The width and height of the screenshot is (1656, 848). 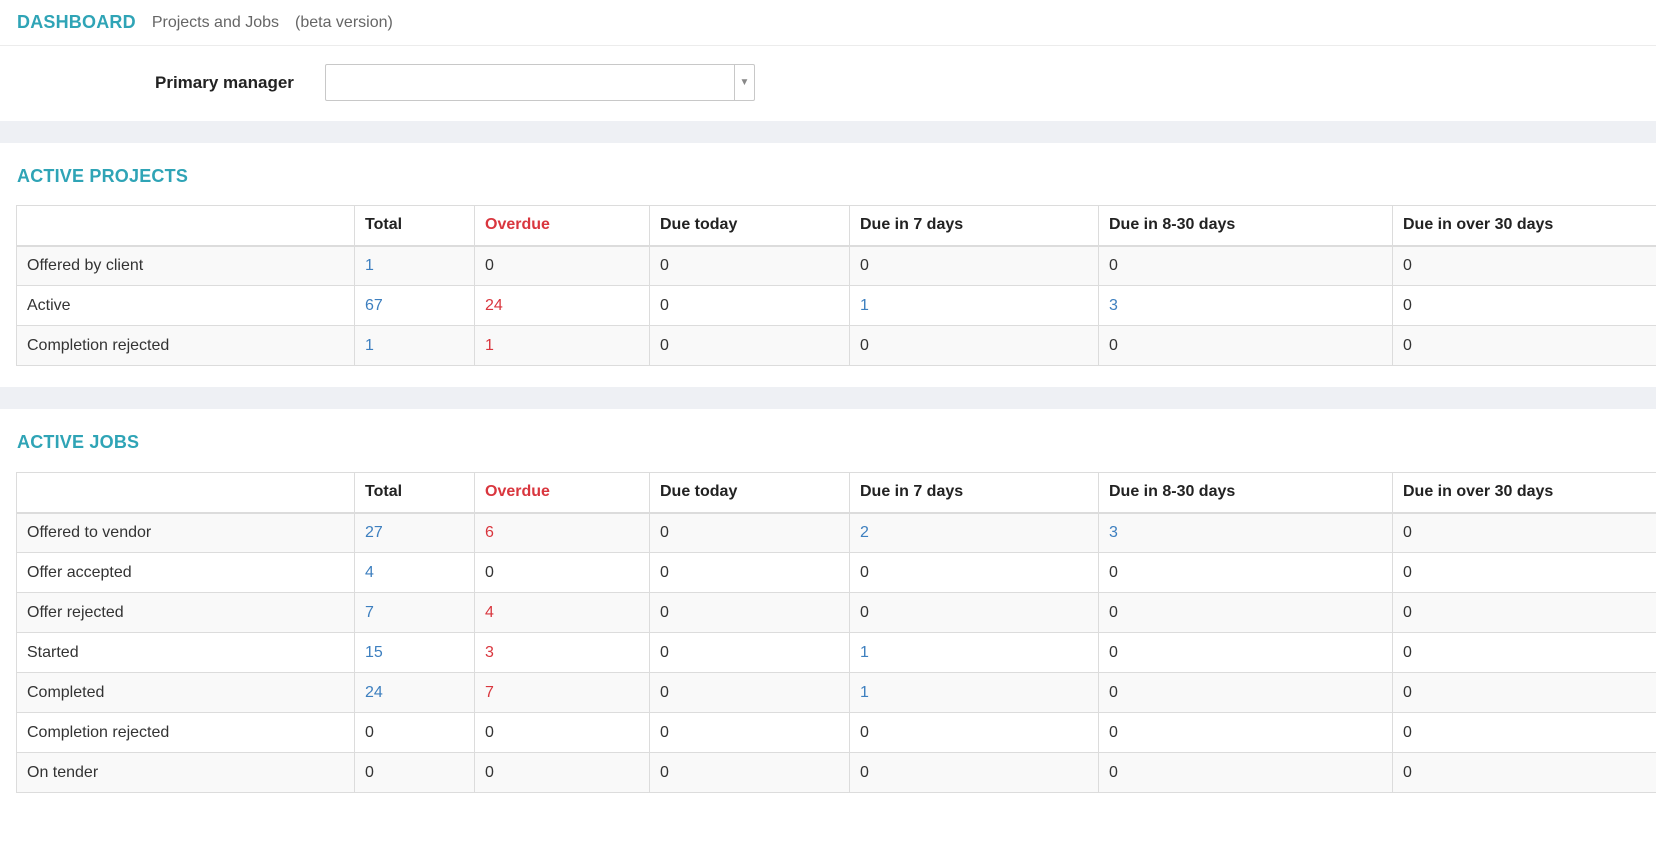 I want to click on beta-label: (beta version), so click(x=344, y=22).